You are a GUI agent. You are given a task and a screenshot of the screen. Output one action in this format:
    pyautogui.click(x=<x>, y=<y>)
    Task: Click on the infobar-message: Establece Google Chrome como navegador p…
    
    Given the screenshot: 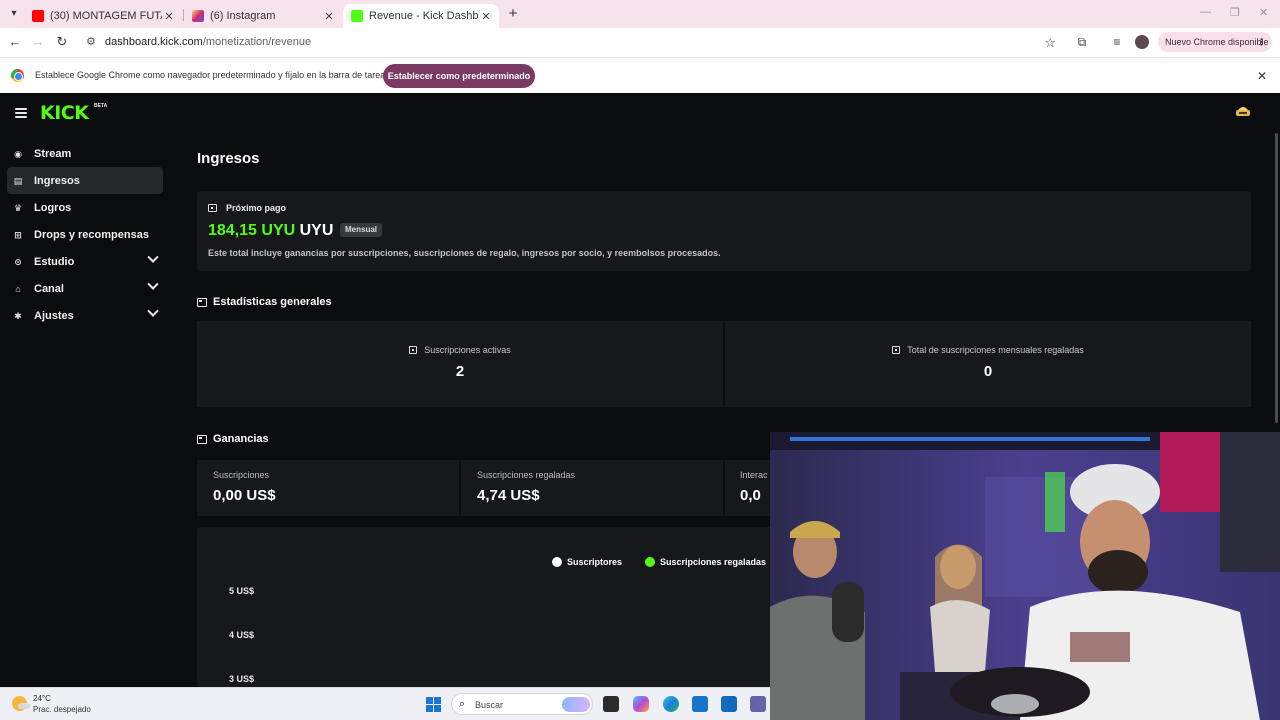 What is the action you would take?
    pyautogui.click(x=212, y=75)
    